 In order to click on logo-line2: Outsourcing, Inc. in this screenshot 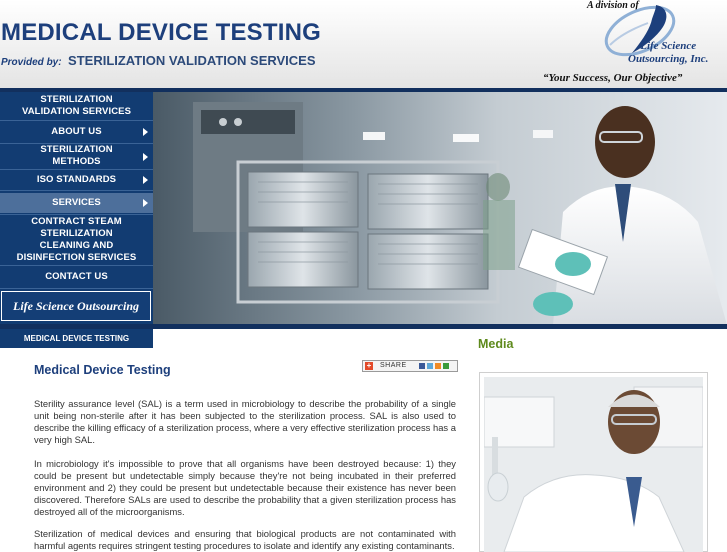, I will do `click(668, 59)`.